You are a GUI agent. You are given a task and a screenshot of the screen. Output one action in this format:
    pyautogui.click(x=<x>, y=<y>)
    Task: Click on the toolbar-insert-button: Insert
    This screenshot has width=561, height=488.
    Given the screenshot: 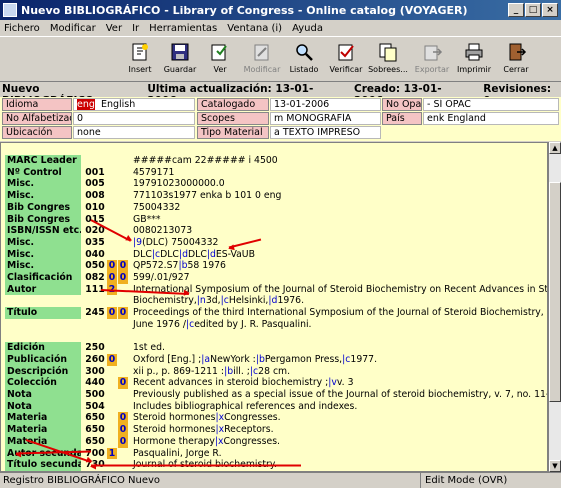 What is the action you would take?
    pyautogui.click(x=140, y=59)
    